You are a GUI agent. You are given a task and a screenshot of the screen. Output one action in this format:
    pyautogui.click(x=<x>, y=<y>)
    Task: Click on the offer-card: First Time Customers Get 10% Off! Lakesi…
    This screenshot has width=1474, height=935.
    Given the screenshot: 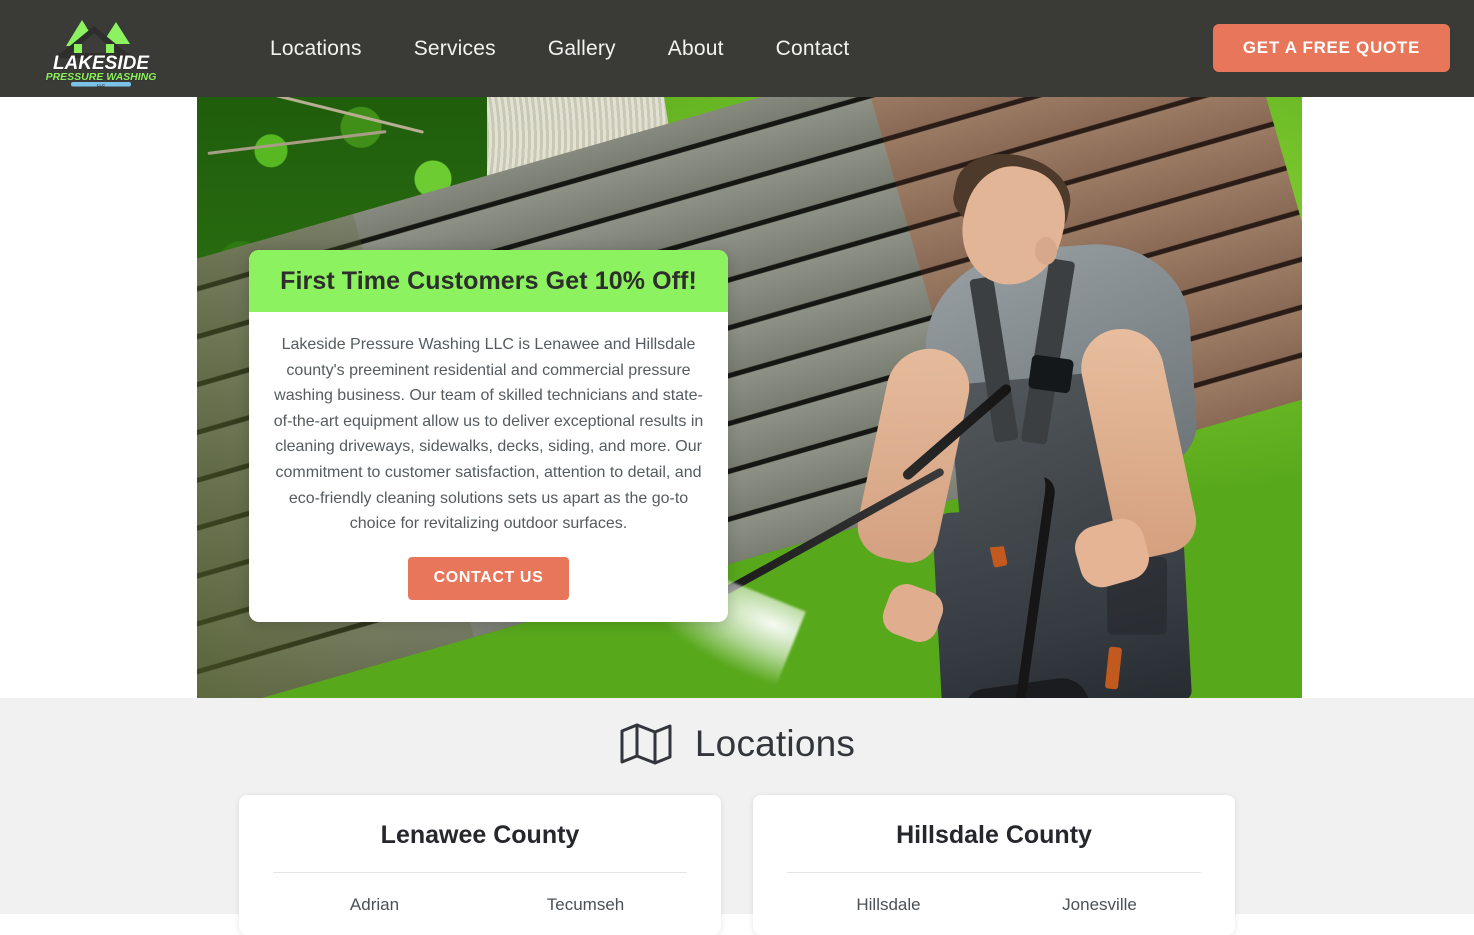 What is the action you would take?
    pyautogui.click(x=488, y=436)
    